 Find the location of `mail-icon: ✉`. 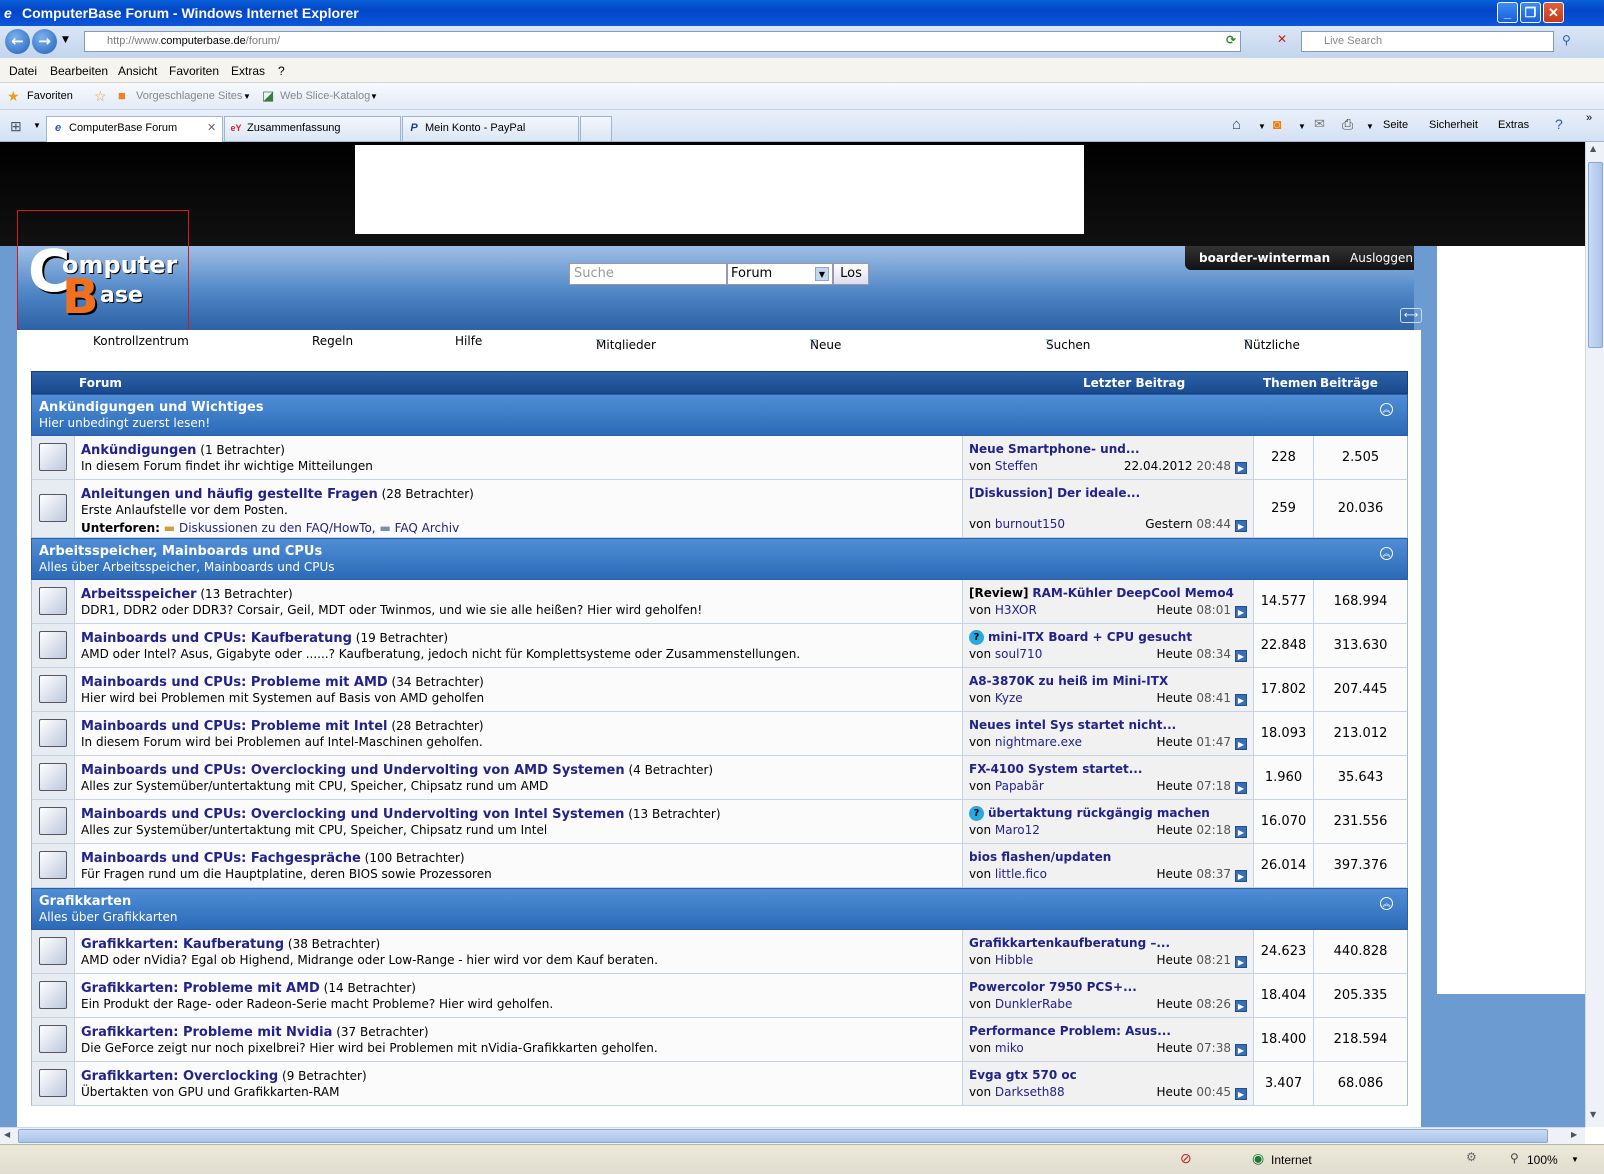

mail-icon: ✉ is located at coordinates (1319, 124).